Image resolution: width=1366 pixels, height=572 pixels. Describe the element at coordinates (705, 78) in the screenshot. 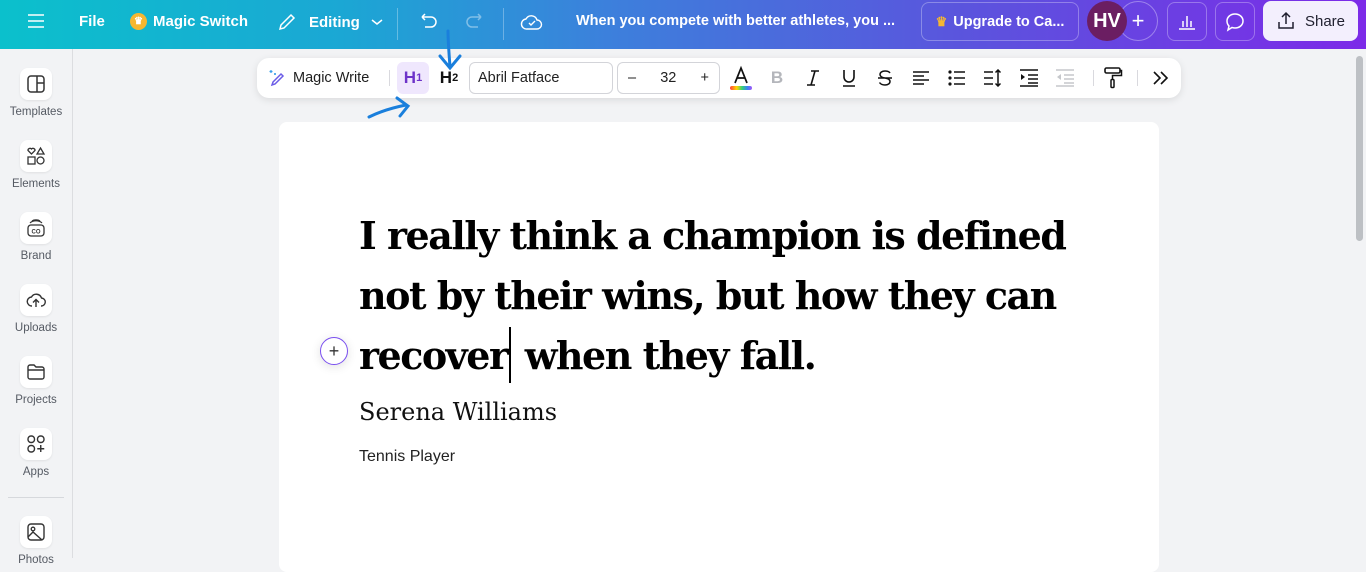

I see `increase-font-size-button: +` at that location.